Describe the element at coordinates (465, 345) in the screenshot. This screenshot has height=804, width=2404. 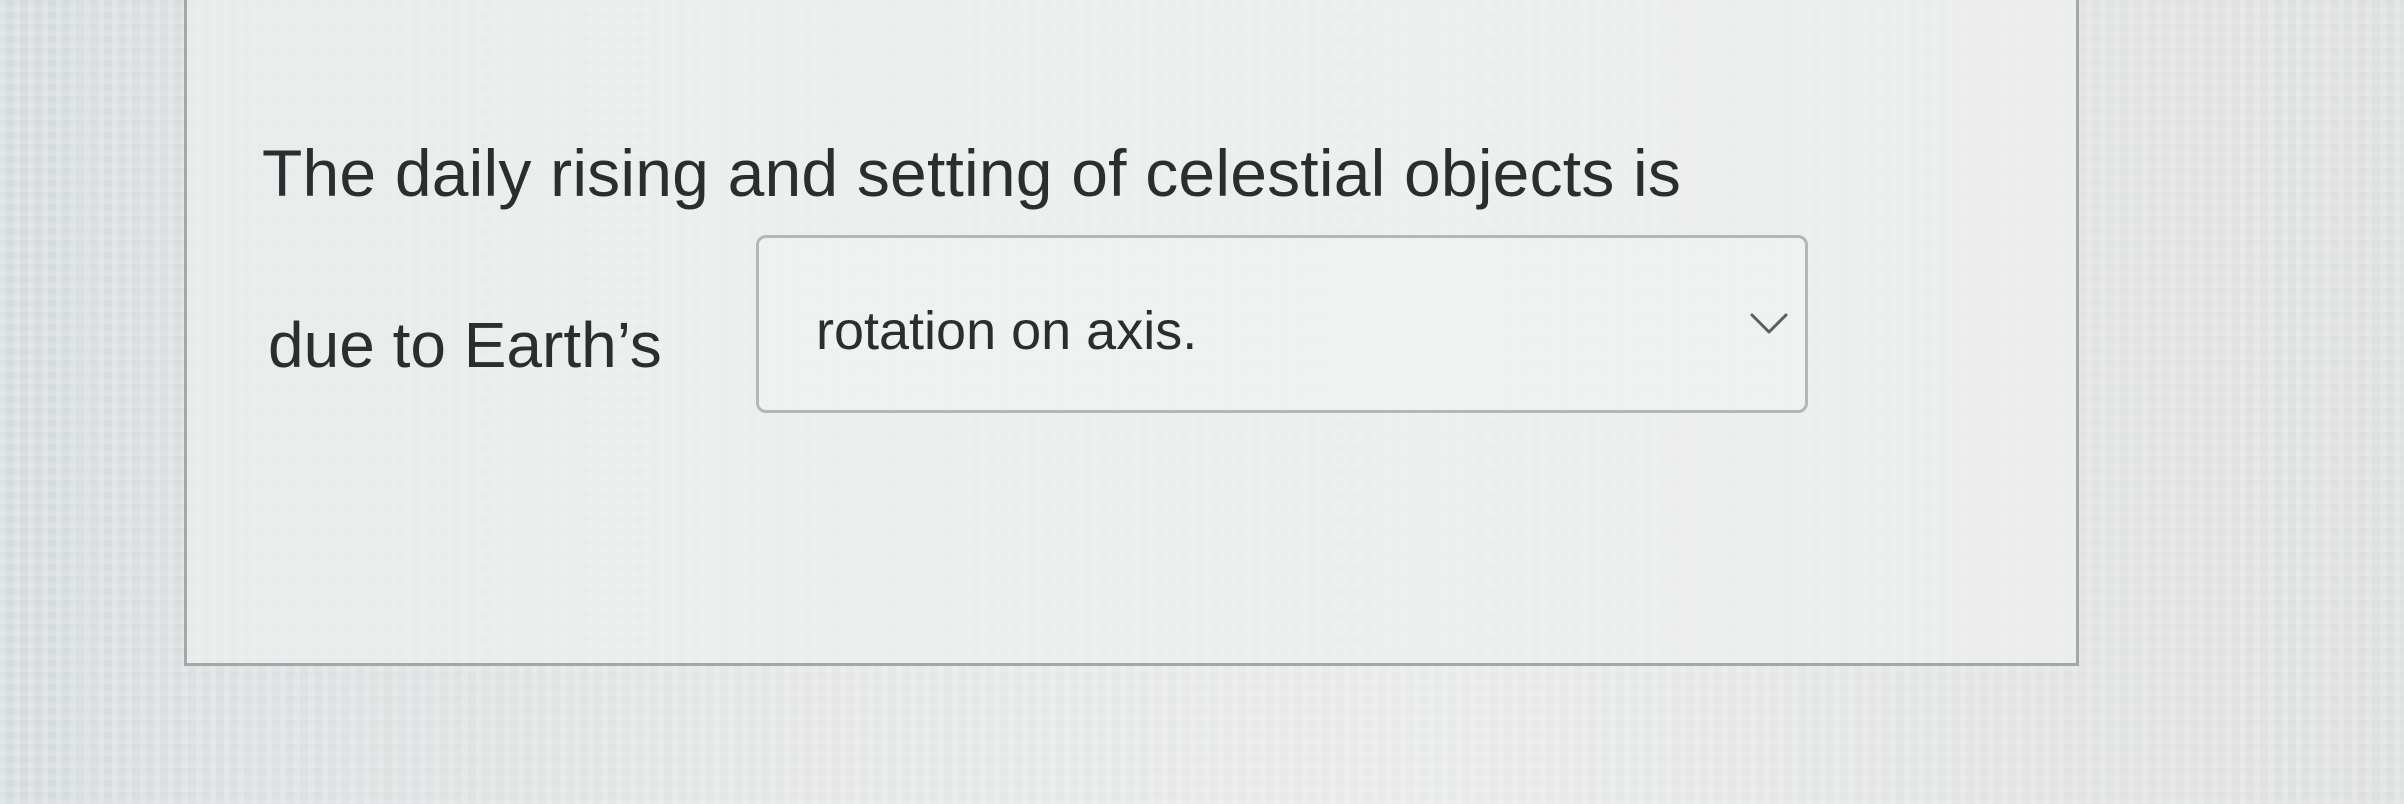
I see `question-text-line-2: due to Earth’s` at that location.